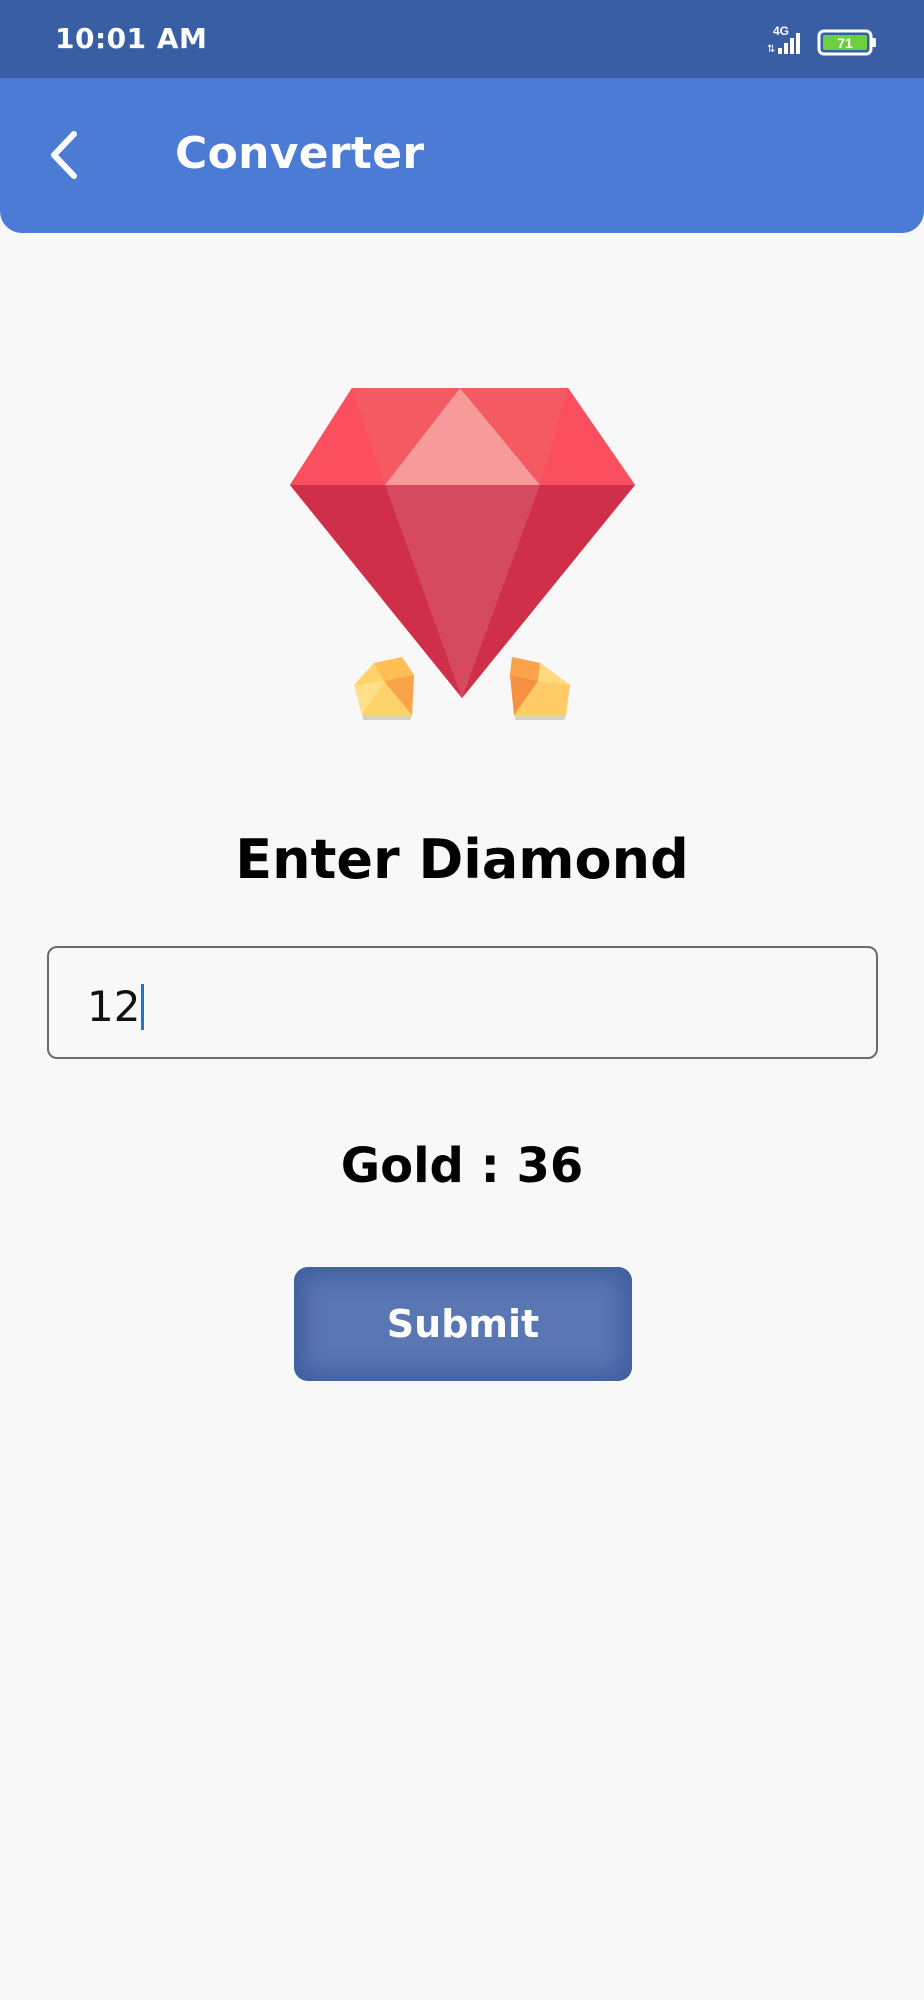  What do you see at coordinates (462, 550) in the screenshot?
I see `ruby-gem-icon` at bounding box center [462, 550].